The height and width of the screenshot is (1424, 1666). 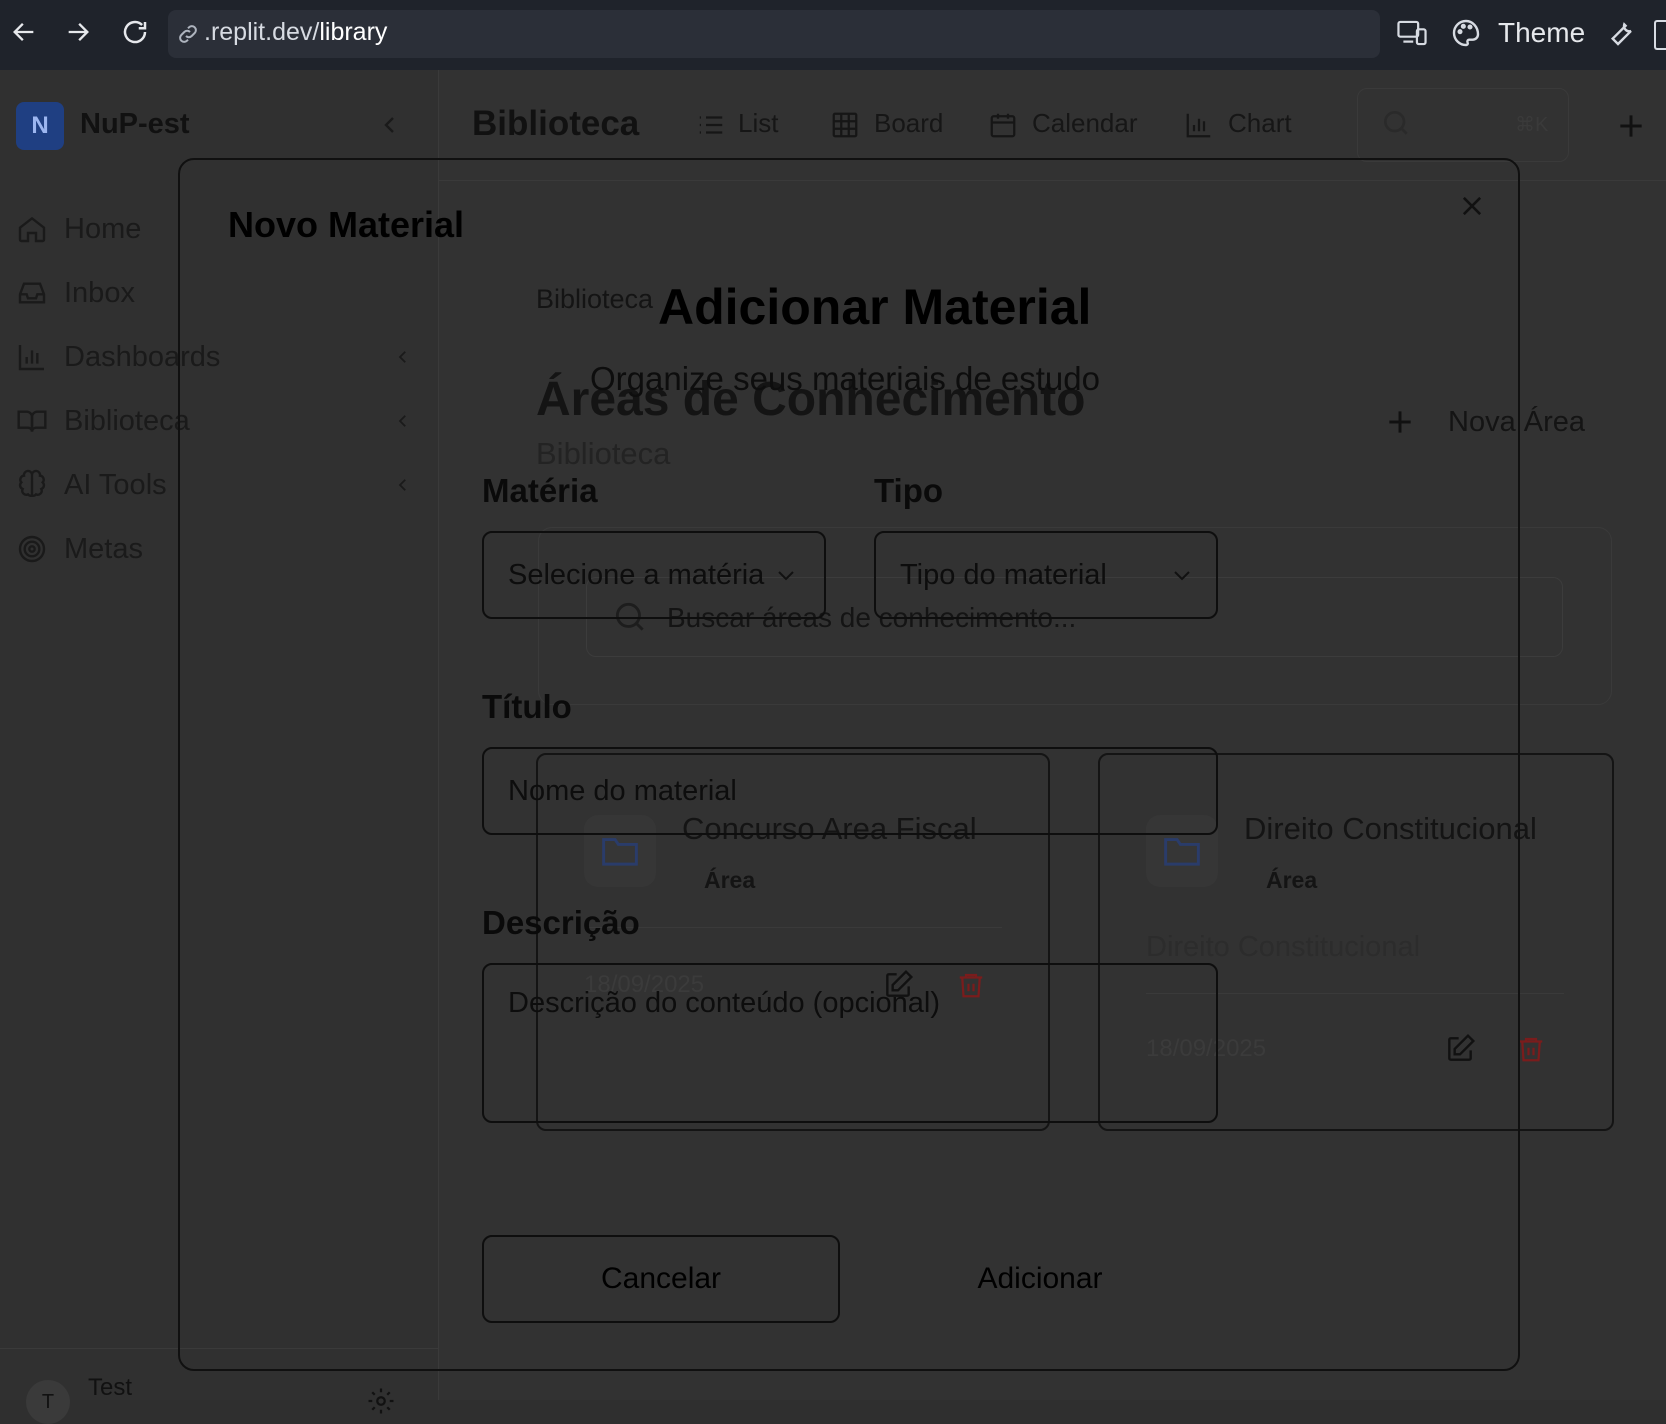 What do you see at coordinates (127, 421) in the screenshot?
I see `sidebar-item-label: Biblioteca` at bounding box center [127, 421].